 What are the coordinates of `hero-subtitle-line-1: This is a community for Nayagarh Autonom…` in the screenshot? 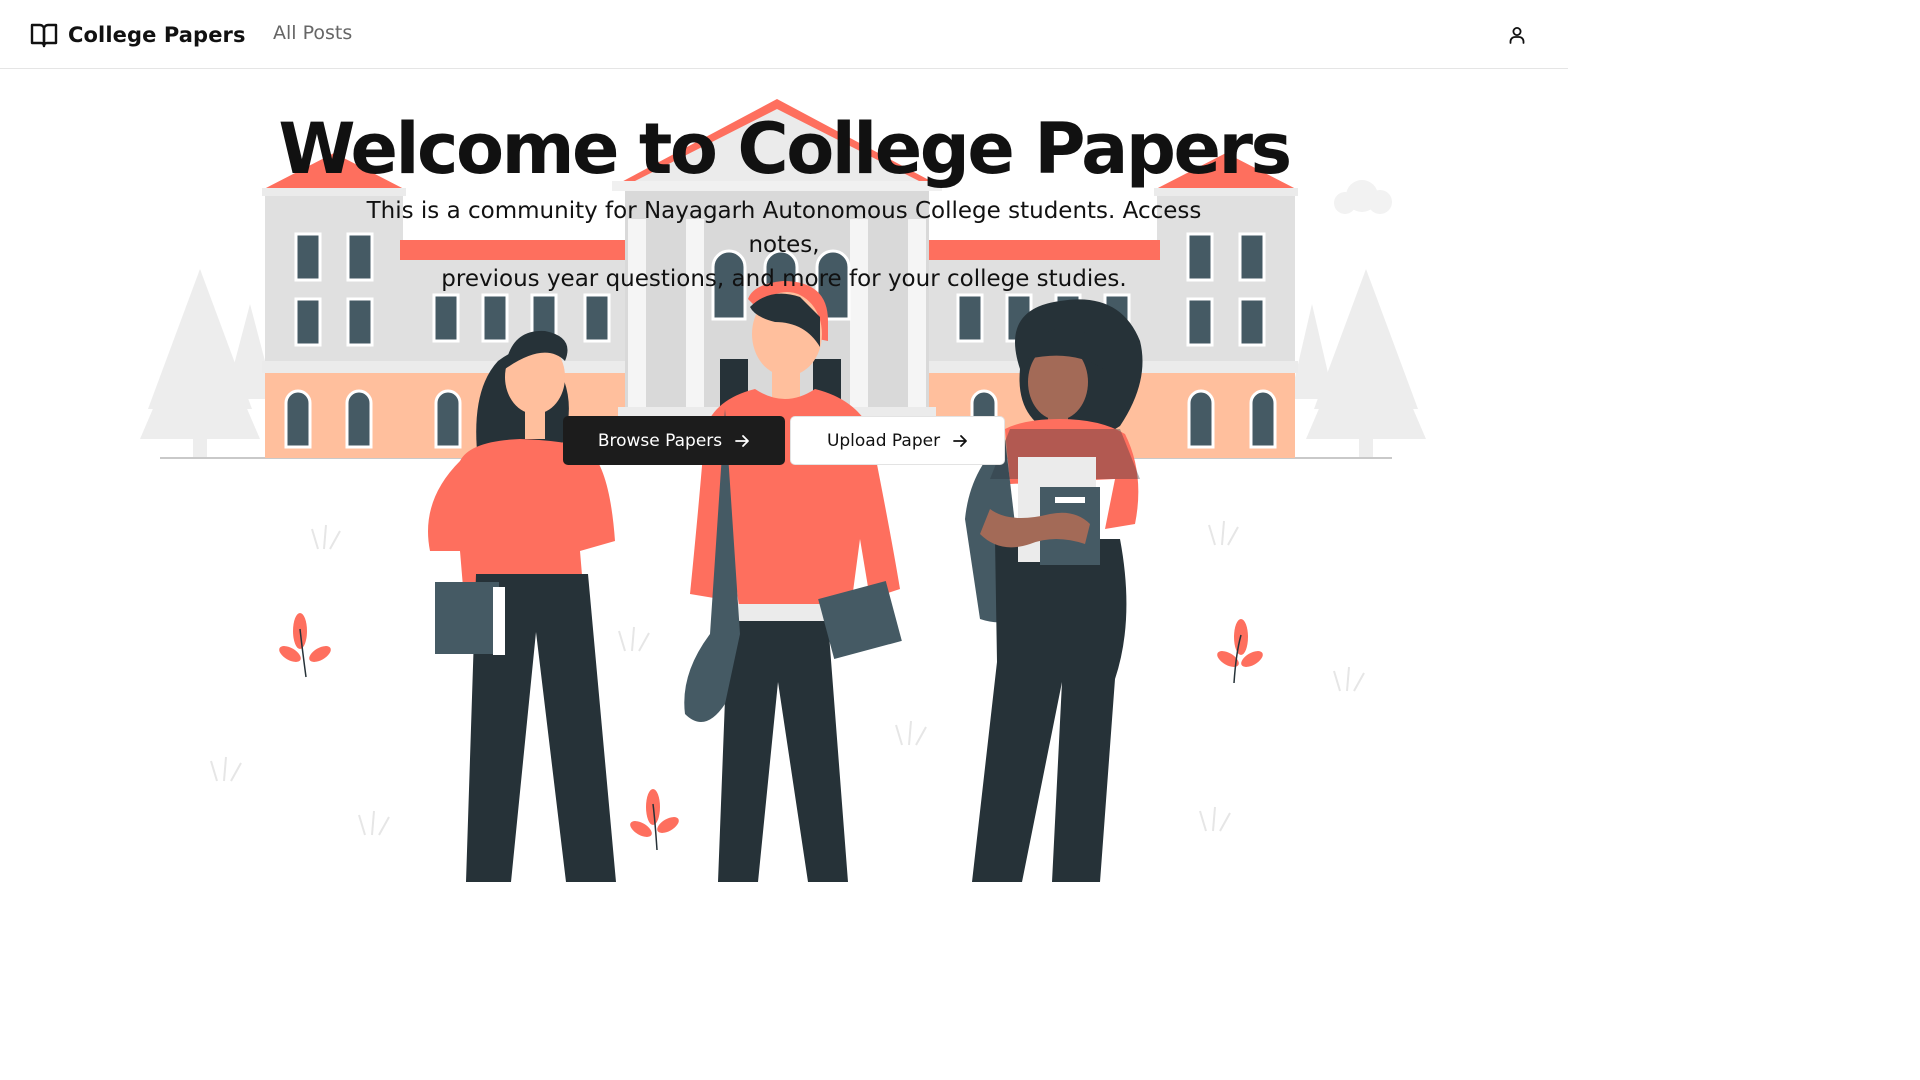 It's located at (784, 228).